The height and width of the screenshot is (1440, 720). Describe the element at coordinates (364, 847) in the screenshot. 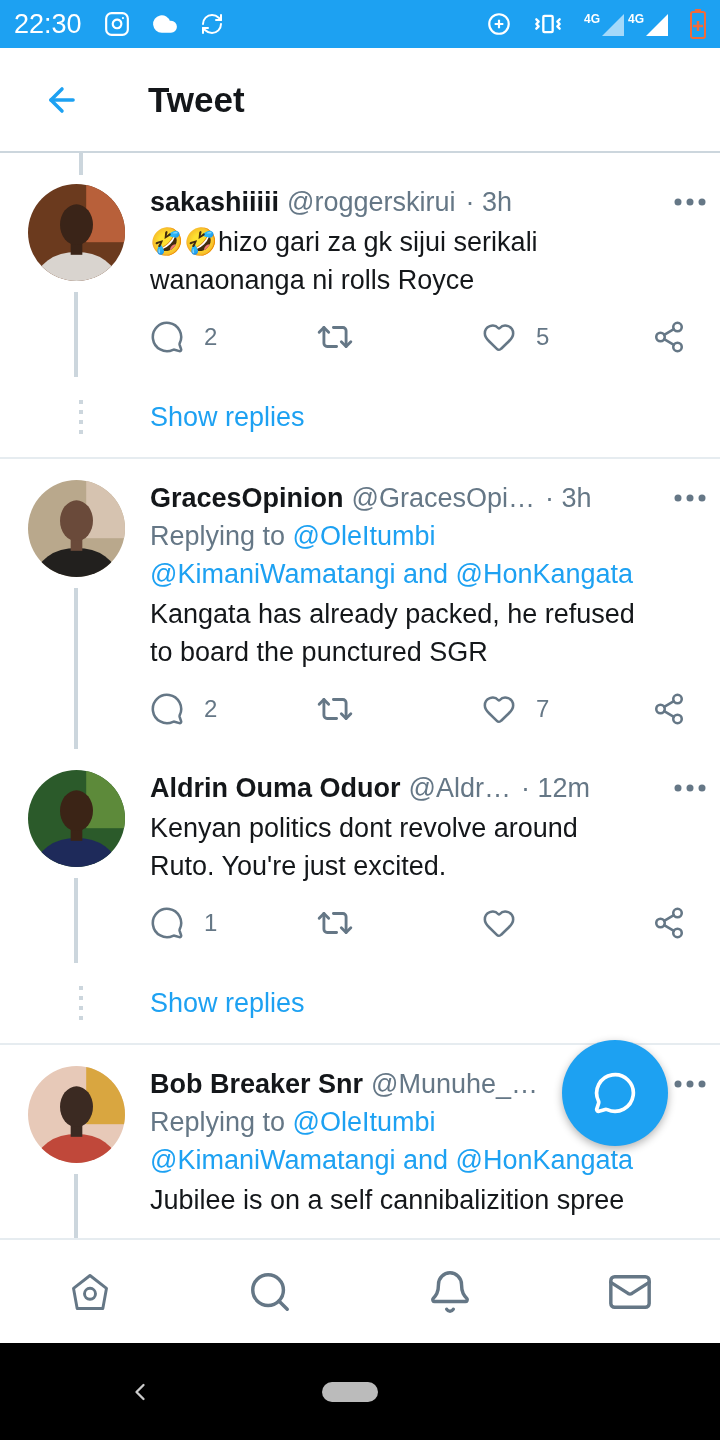

I see `tweet-text: Kenyan politics dont revolve around Ruto. You're just excited.` at that location.